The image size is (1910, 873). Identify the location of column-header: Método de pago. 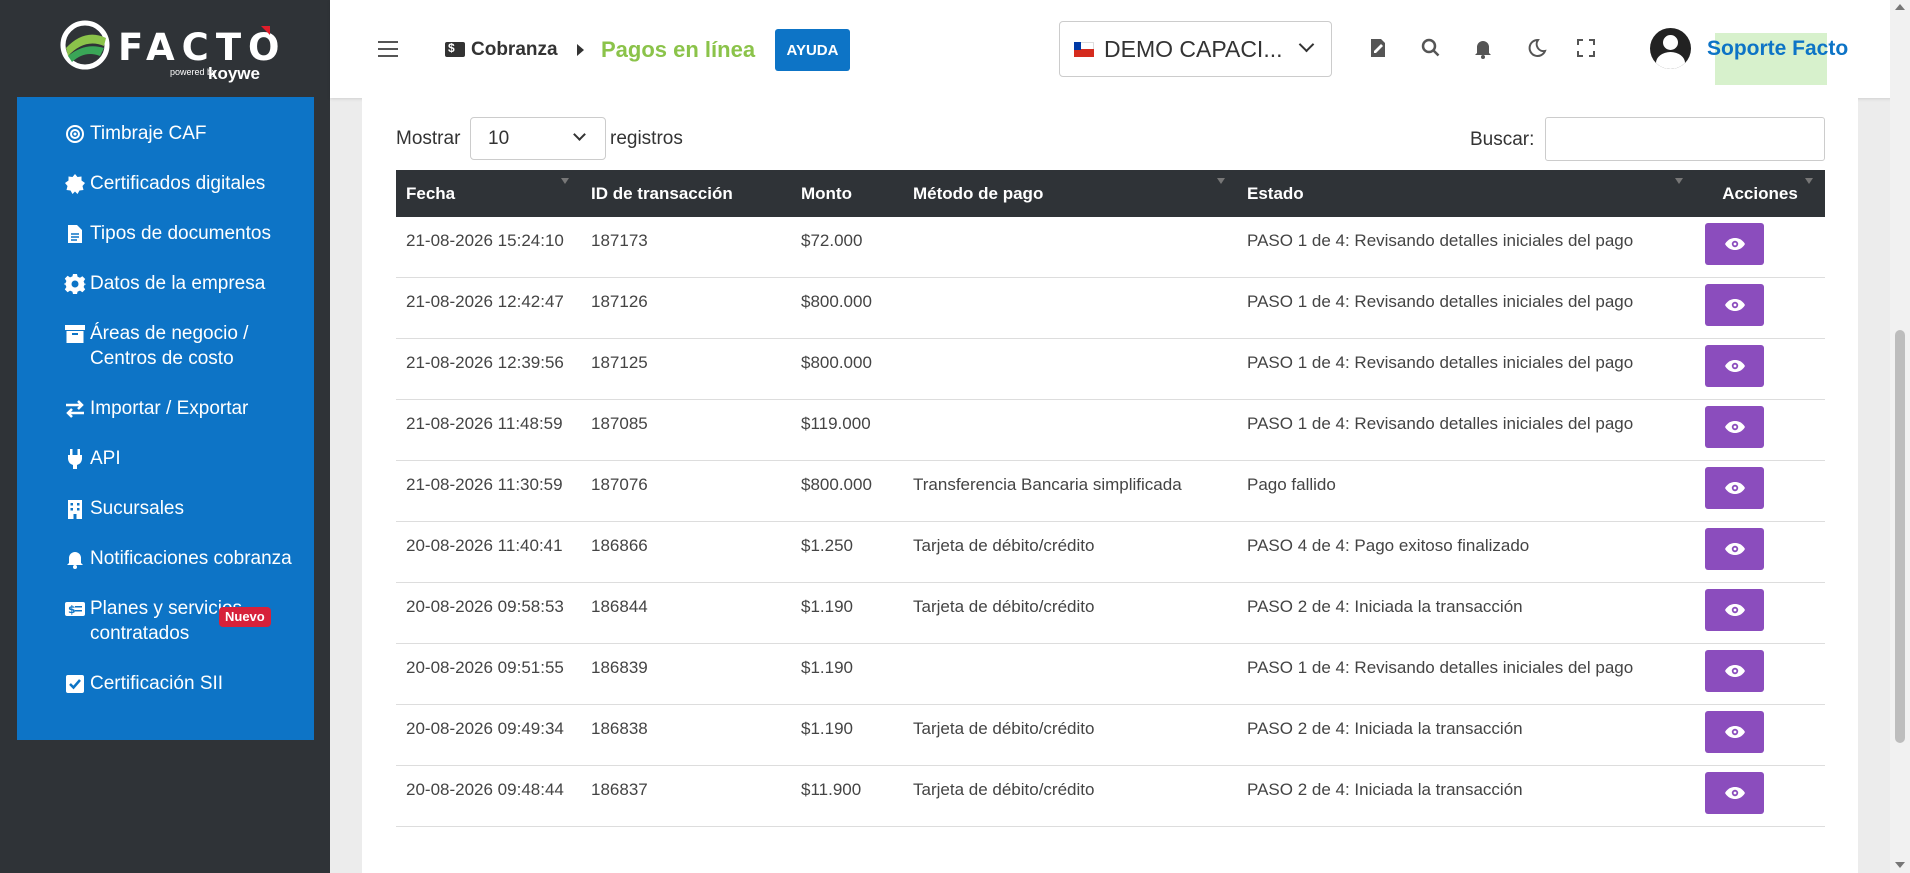
(1070, 193).